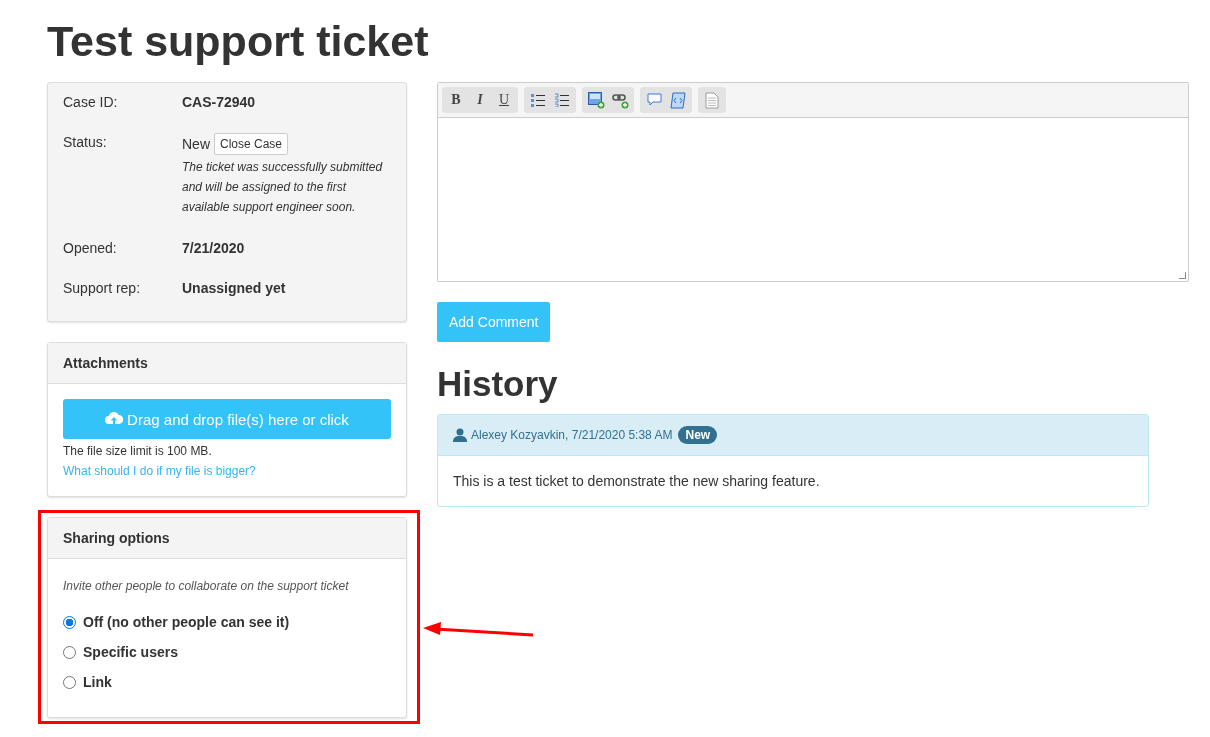 The width and height of the screenshot is (1210, 737). What do you see at coordinates (460, 435) in the screenshot?
I see `user-icon` at bounding box center [460, 435].